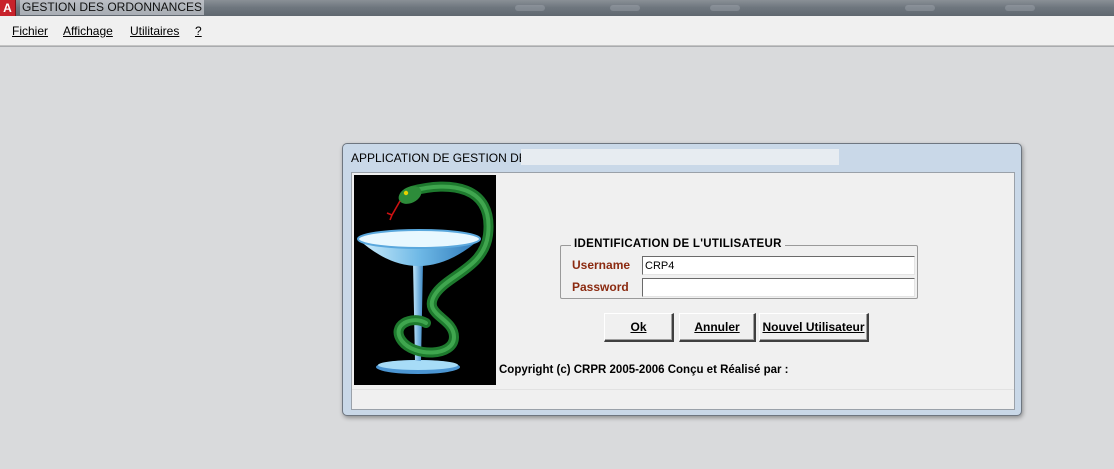  What do you see at coordinates (683, 399) in the screenshot?
I see `dialog-footer` at bounding box center [683, 399].